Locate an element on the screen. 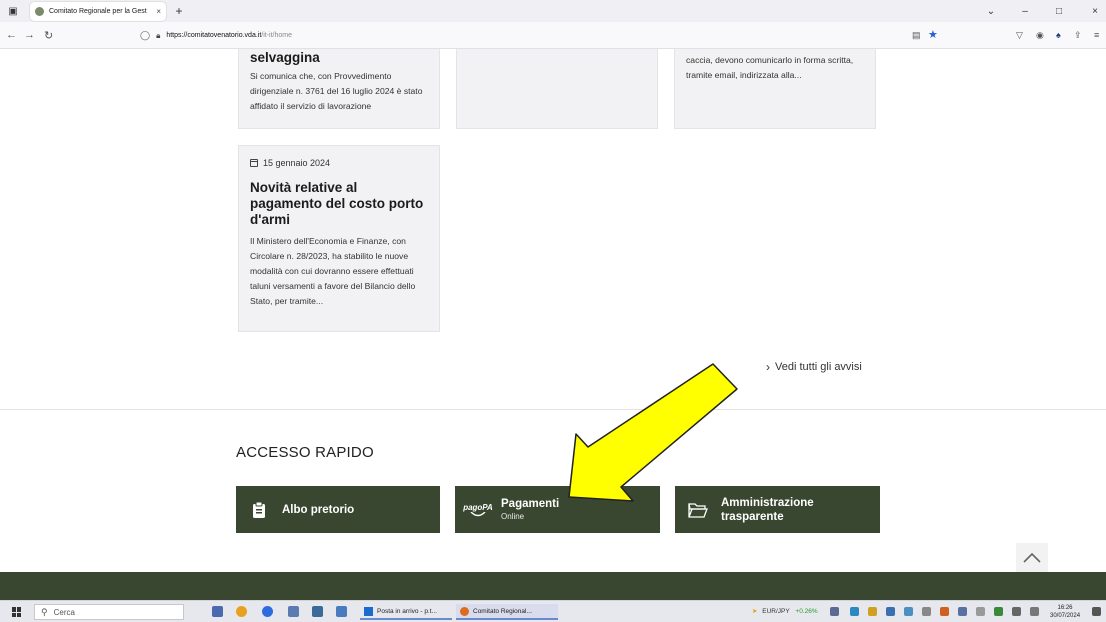  currency-ticker: ➤ EUR/JPY +0.26% is located at coordinates (785, 611).